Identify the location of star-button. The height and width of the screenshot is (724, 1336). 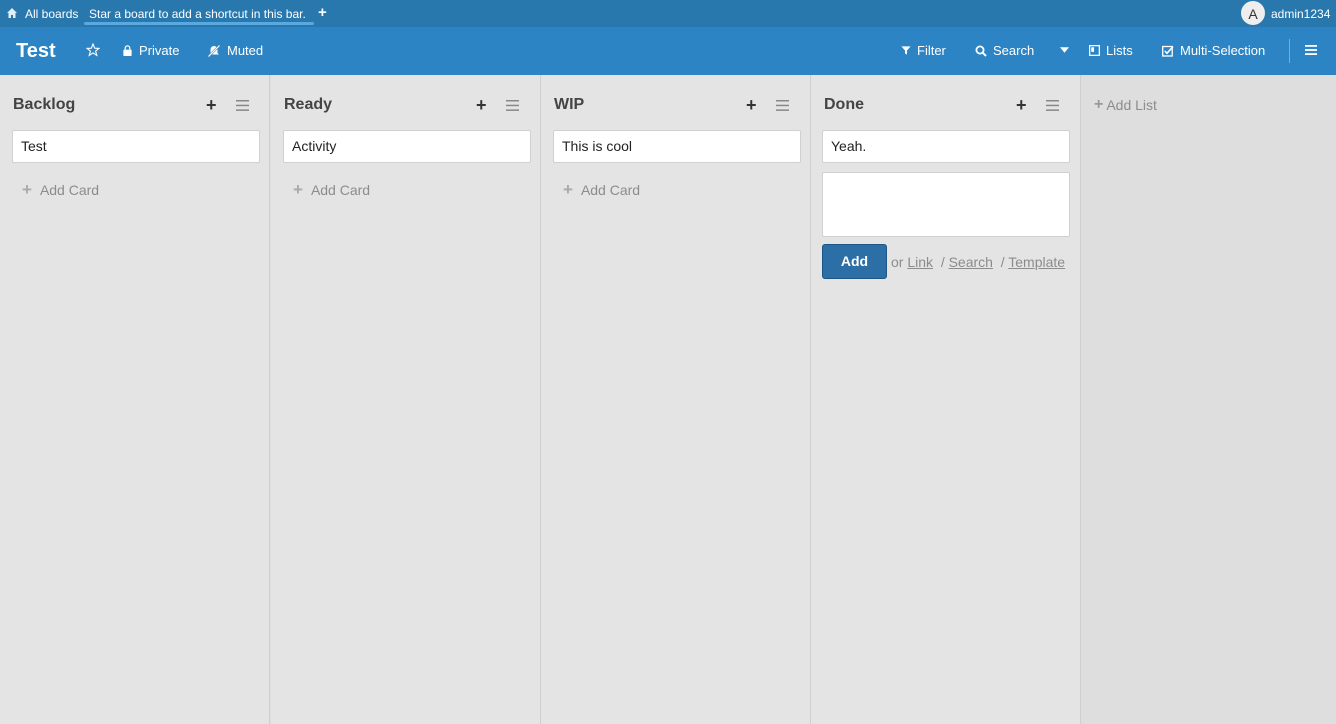
(93, 50).